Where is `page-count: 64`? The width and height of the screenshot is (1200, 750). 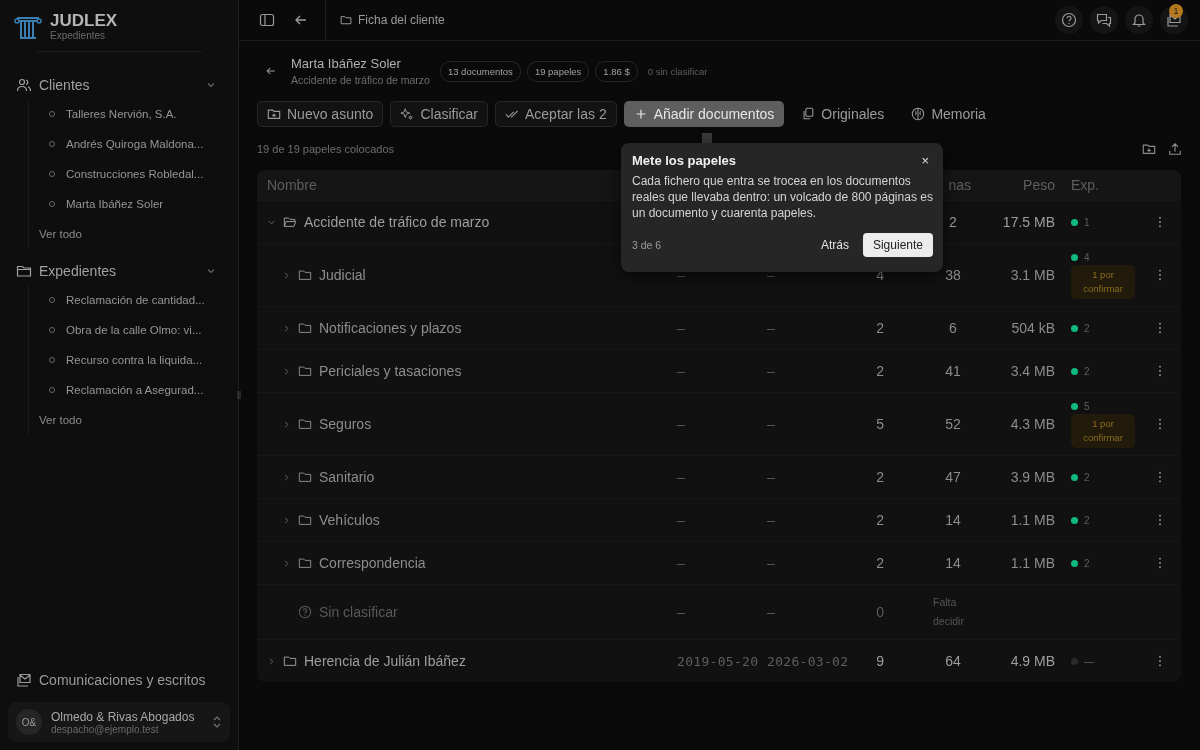
page-count: 64 is located at coordinates (953, 661).